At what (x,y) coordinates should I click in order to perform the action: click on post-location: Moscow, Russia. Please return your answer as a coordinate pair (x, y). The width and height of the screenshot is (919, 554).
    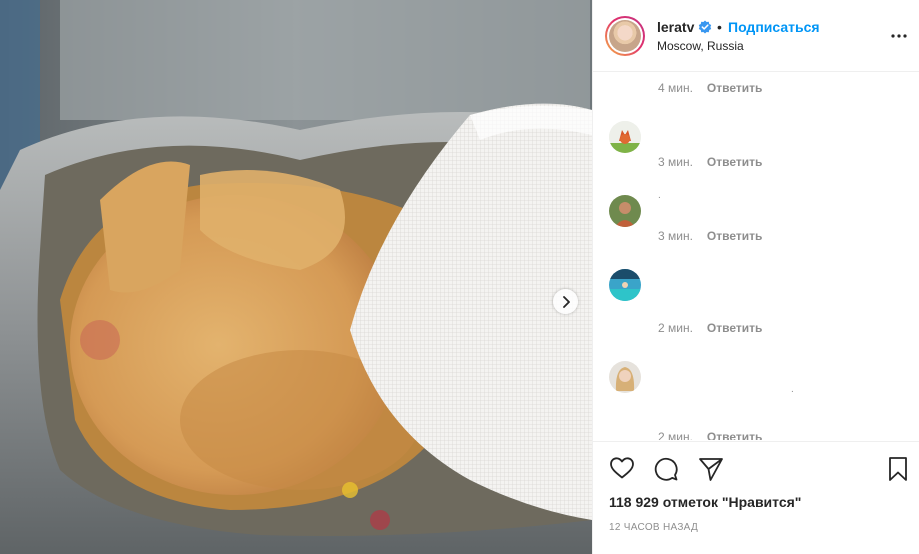
    Looking at the image, I should click on (700, 46).